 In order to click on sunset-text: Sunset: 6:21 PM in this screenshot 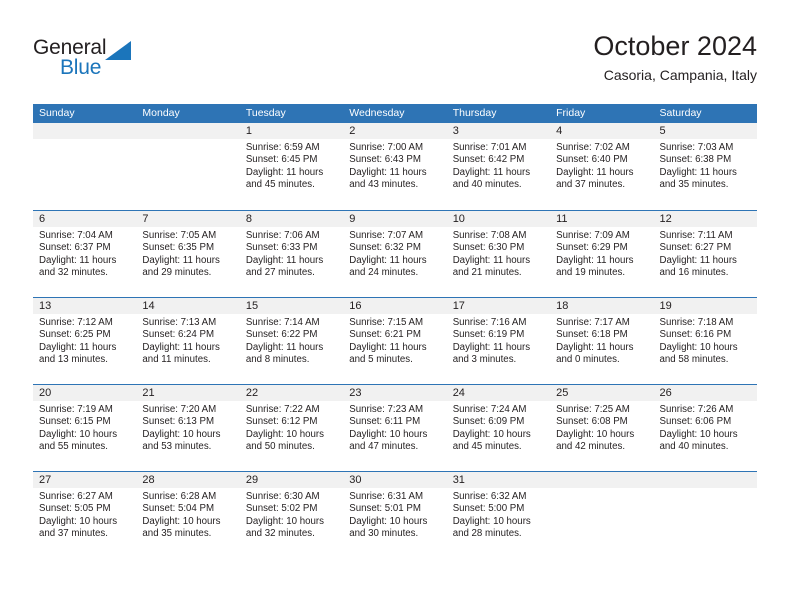, I will do `click(385, 335)`.